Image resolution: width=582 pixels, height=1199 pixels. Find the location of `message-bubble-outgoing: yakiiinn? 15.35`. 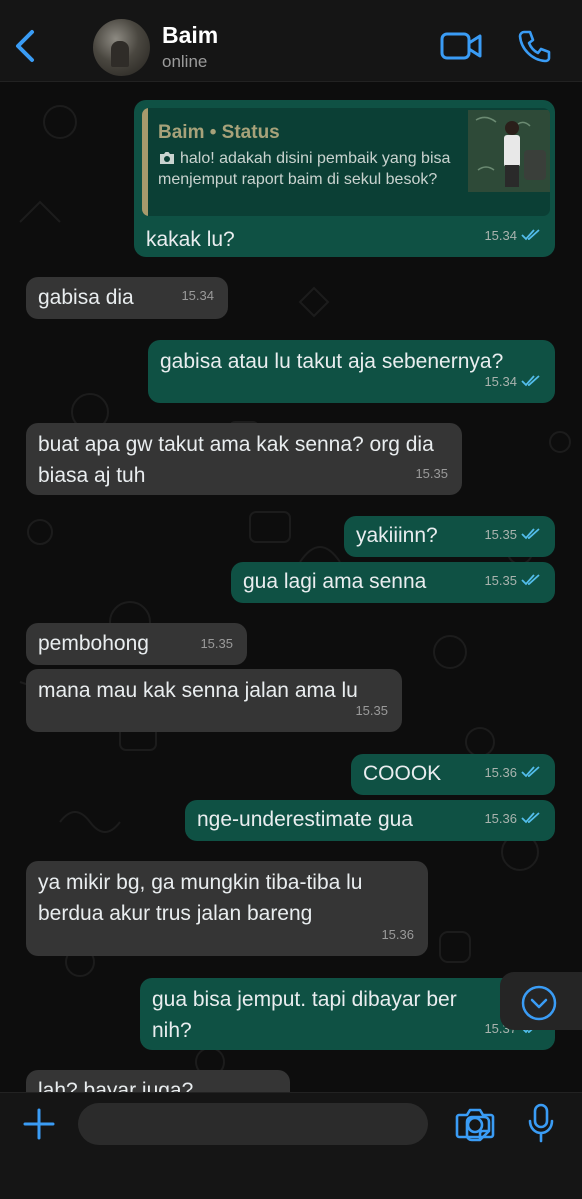

message-bubble-outgoing: yakiiinn? 15.35 is located at coordinates (449, 536).